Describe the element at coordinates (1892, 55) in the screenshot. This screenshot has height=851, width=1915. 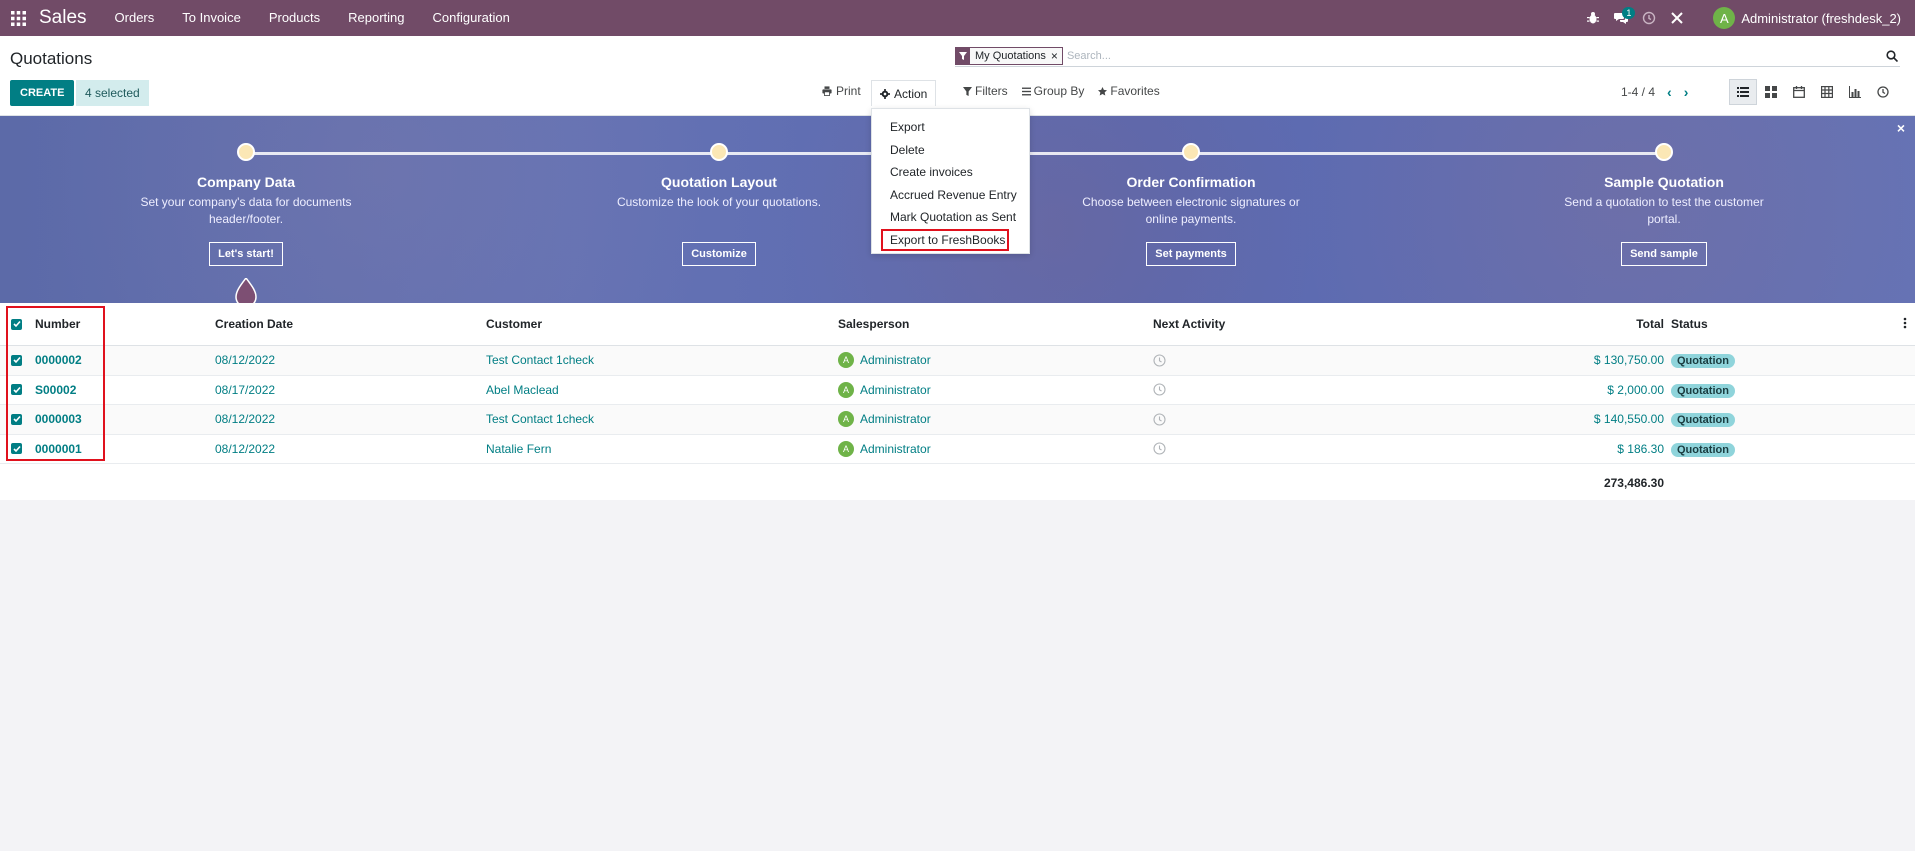
I see `search-icon` at that location.